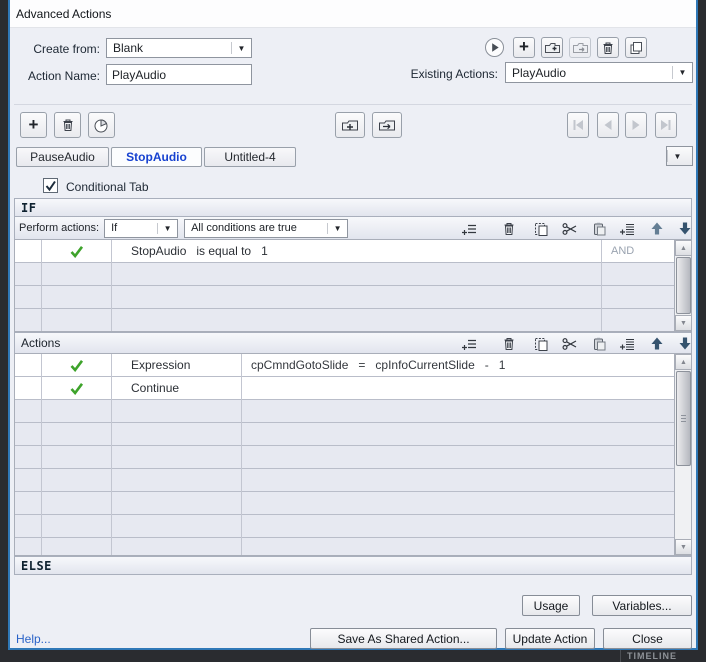 The width and height of the screenshot is (706, 662). What do you see at coordinates (101, 125) in the screenshot?
I see `duplicate-tab-button` at bounding box center [101, 125].